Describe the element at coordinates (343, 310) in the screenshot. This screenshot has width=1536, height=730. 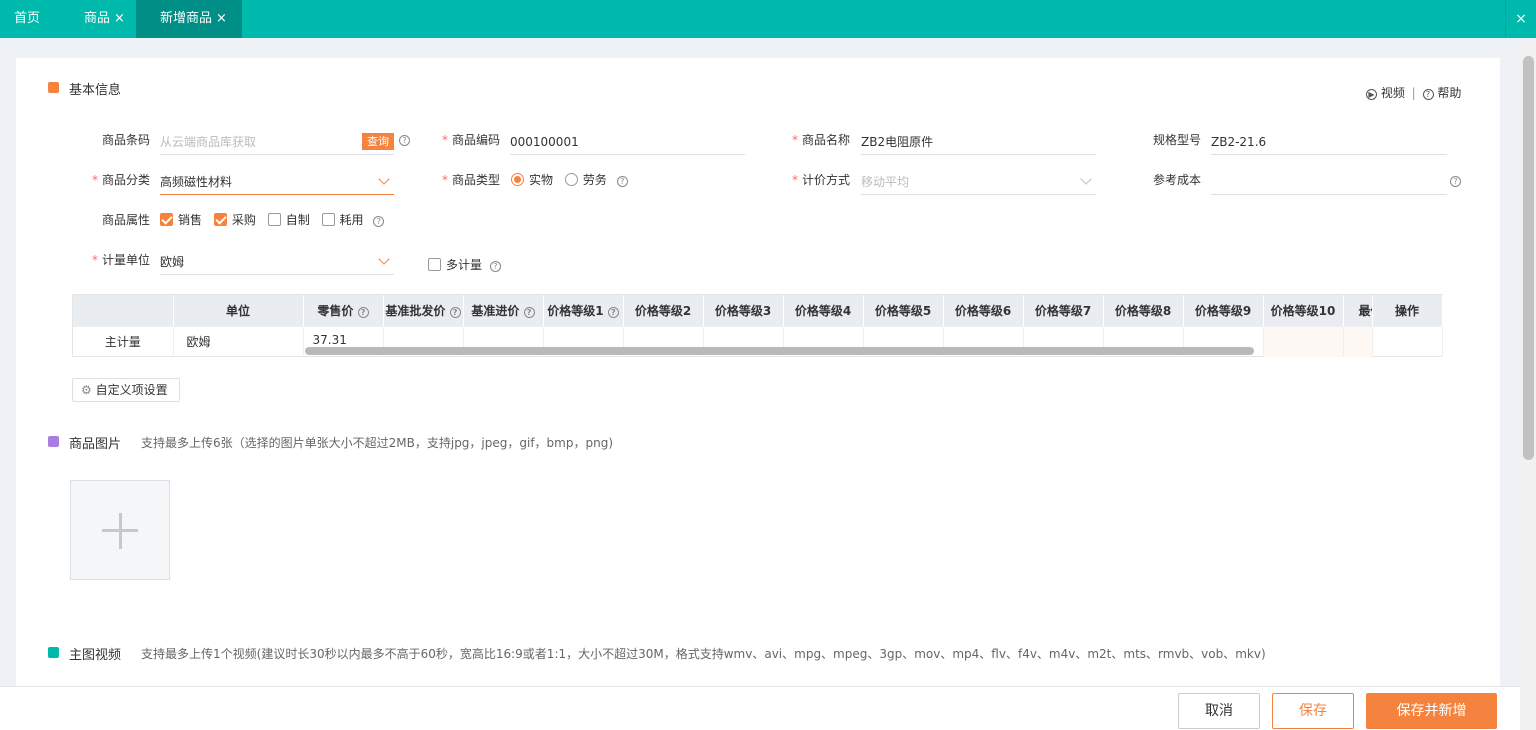
I see `grid-header: 零售价 ?` at that location.